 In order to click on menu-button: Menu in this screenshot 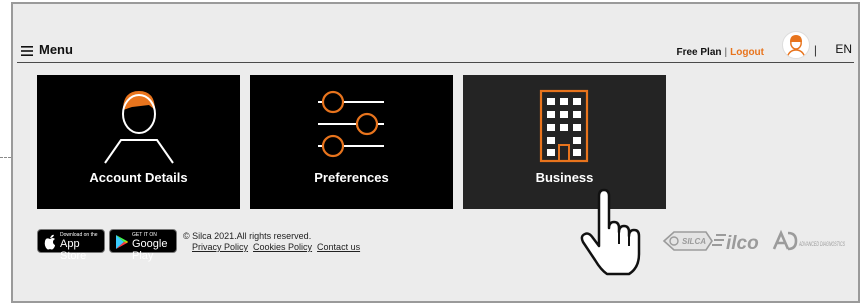, I will do `click(47, 49)`.